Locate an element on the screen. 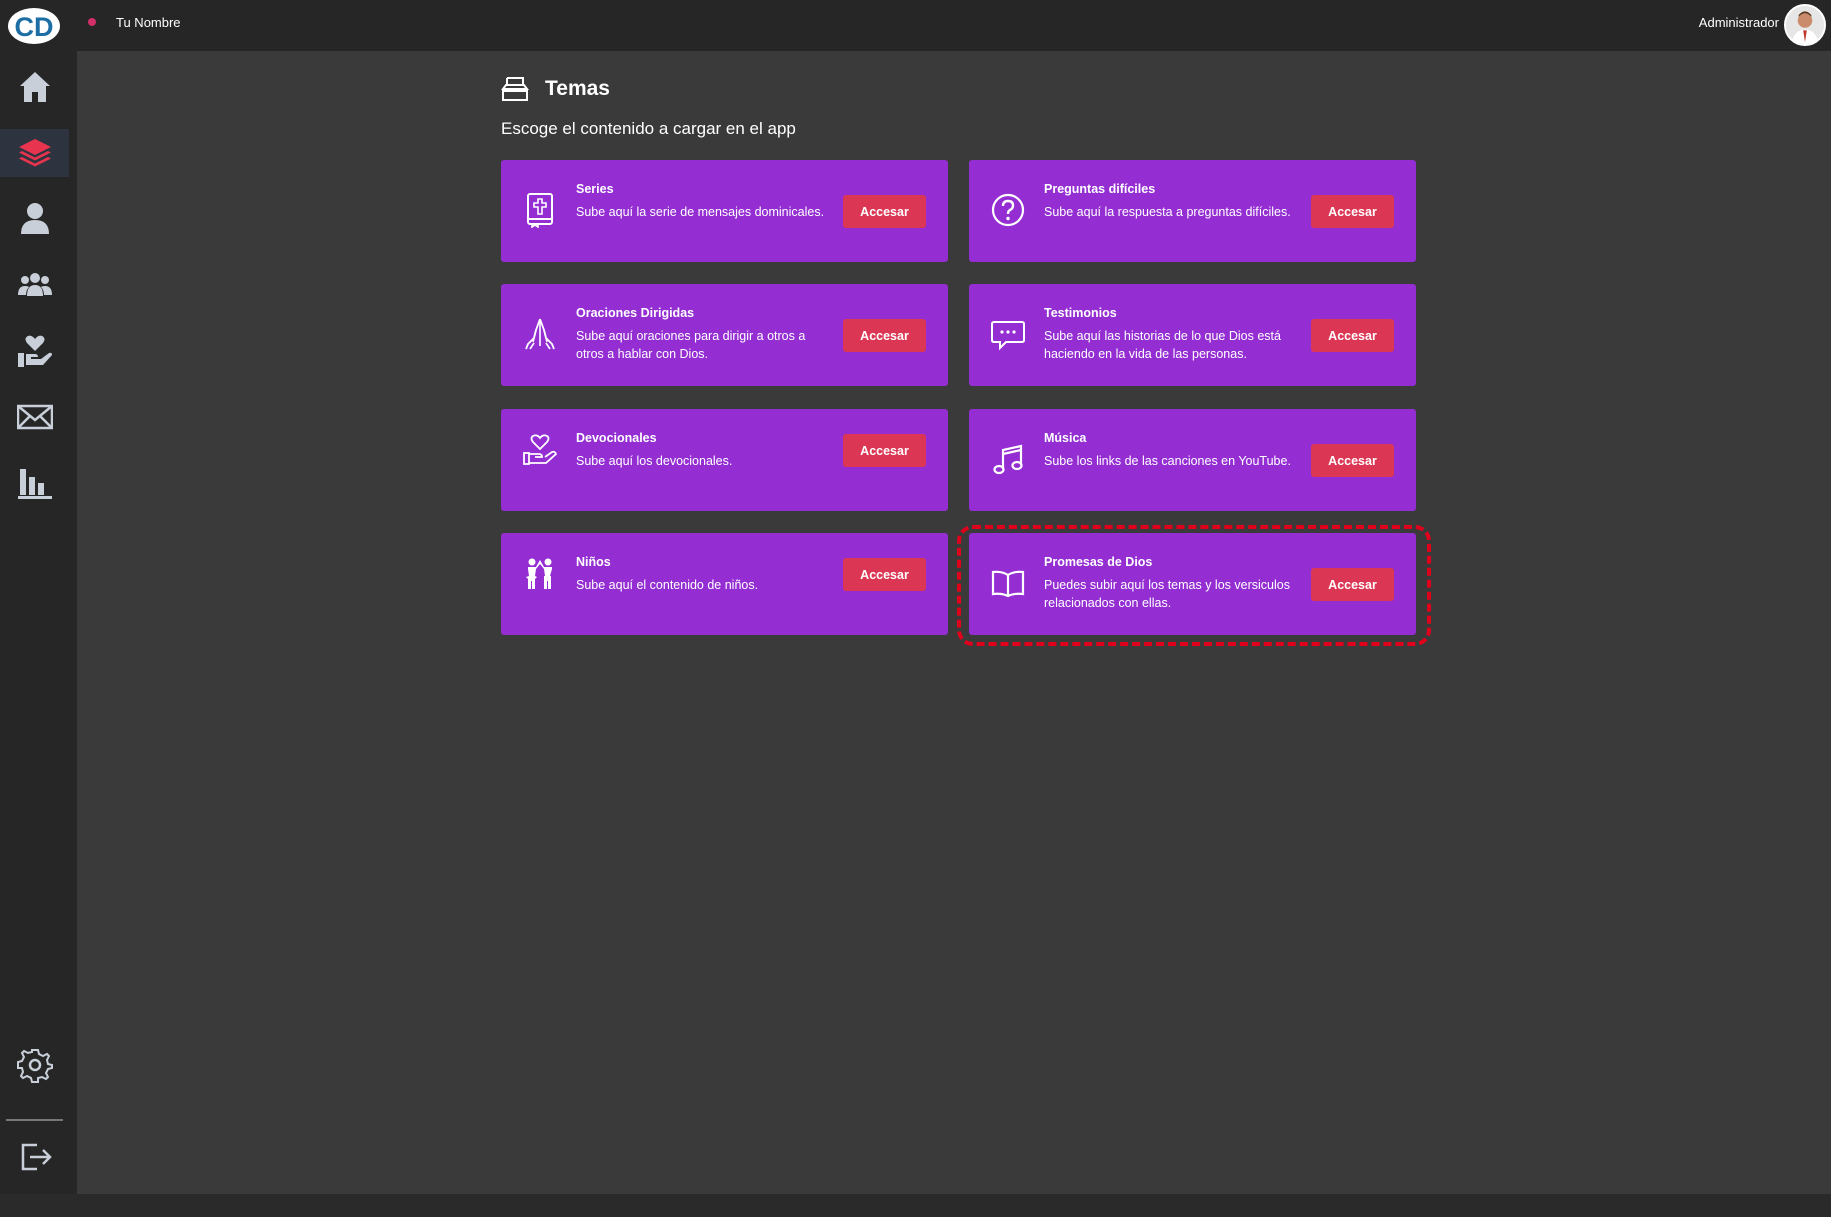  logout-icon is located at coordinates (36, 1157).